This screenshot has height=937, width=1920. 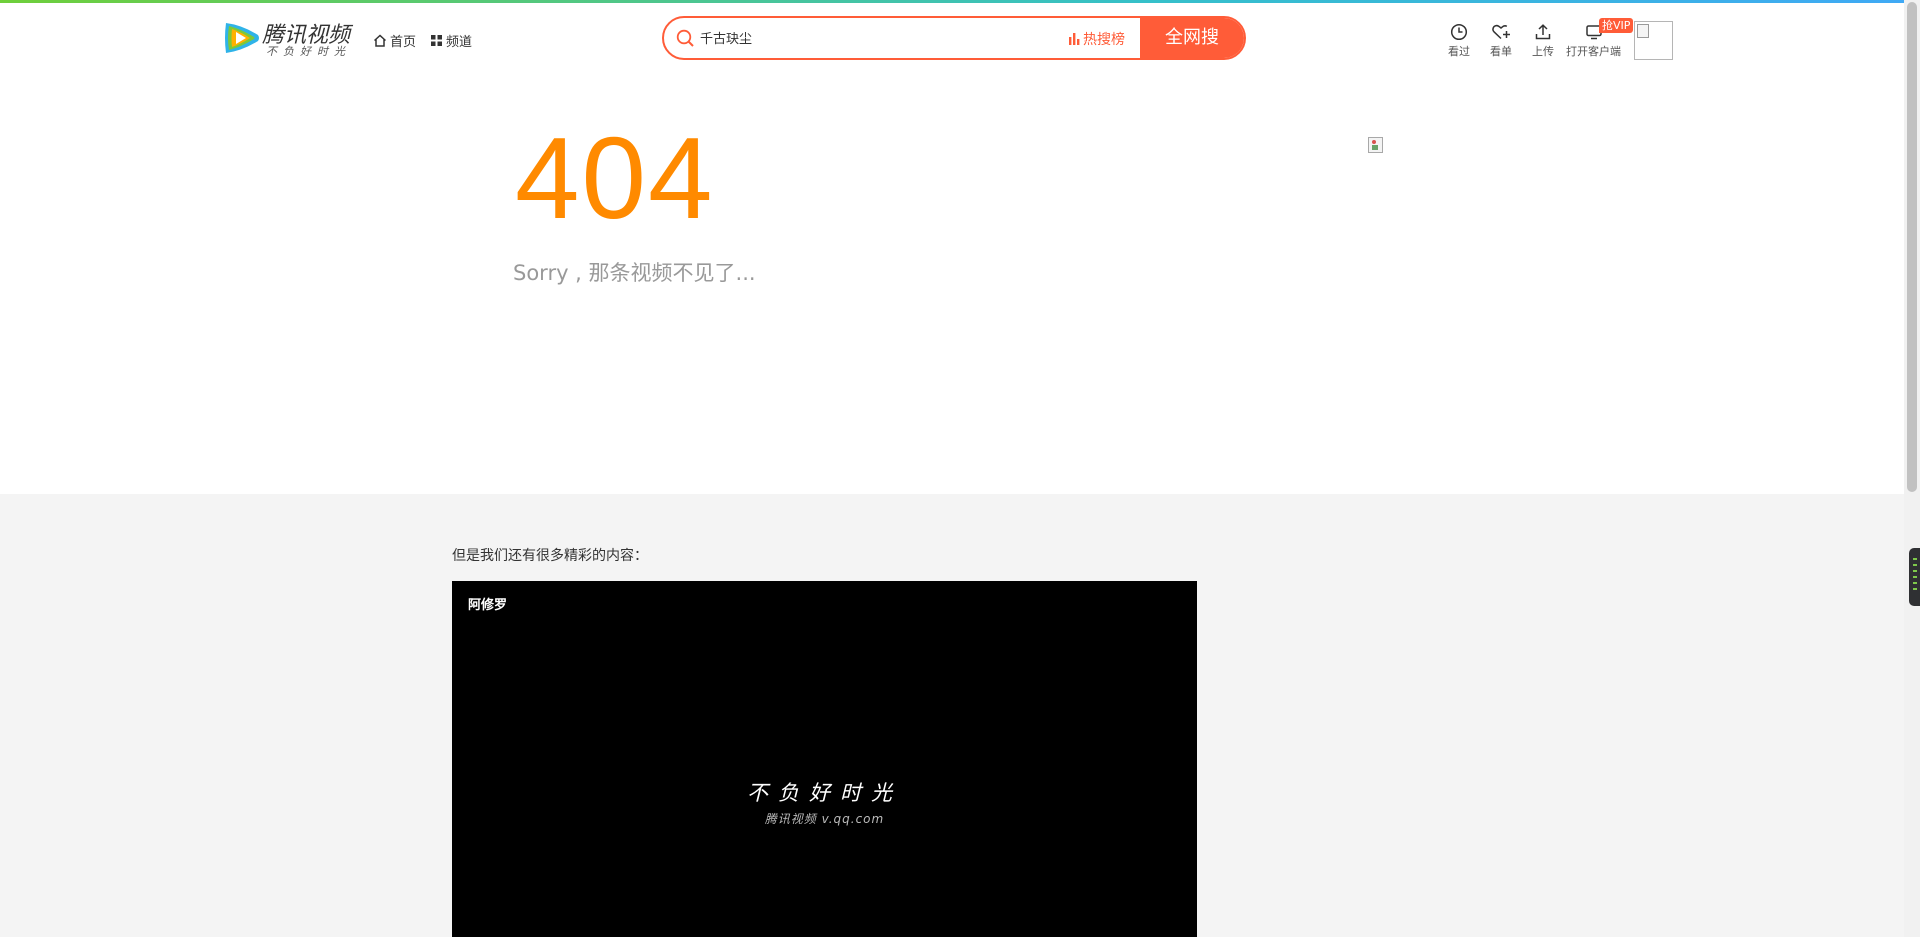 What do you see at coordinates (1912, 247) in the screenshot?
I see `scrollbar-thumb` at bounding box center [1912, 247].